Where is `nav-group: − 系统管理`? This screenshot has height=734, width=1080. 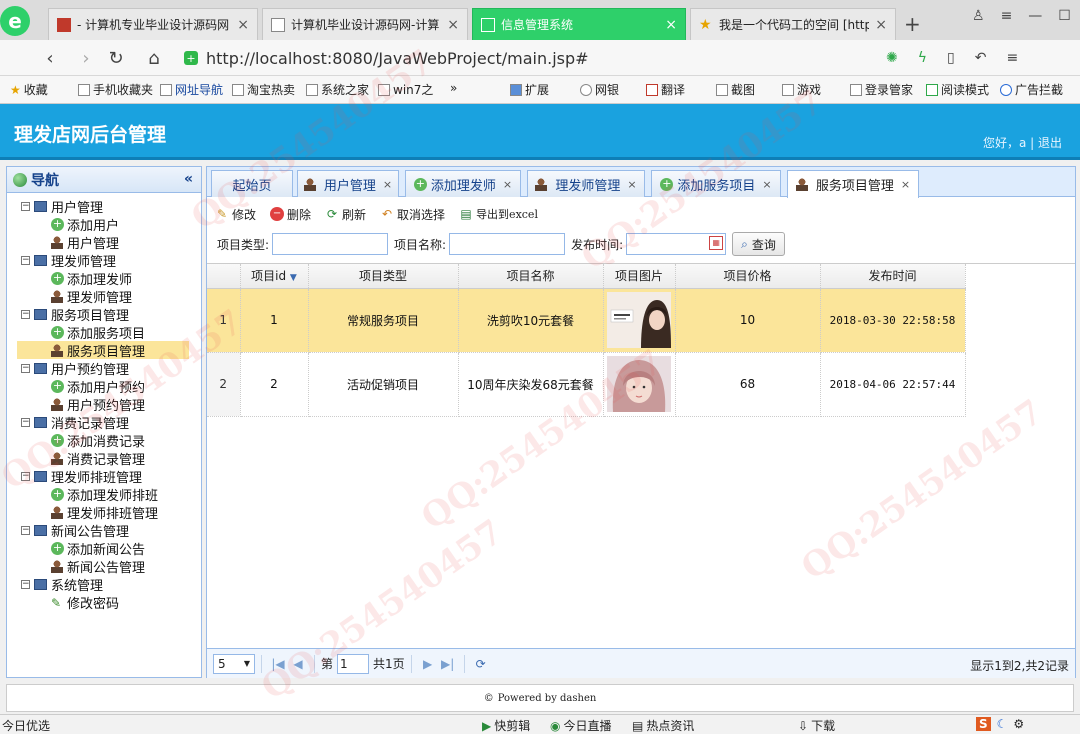 nav-group: − 系统管理 is located at coordinates (104, 584).